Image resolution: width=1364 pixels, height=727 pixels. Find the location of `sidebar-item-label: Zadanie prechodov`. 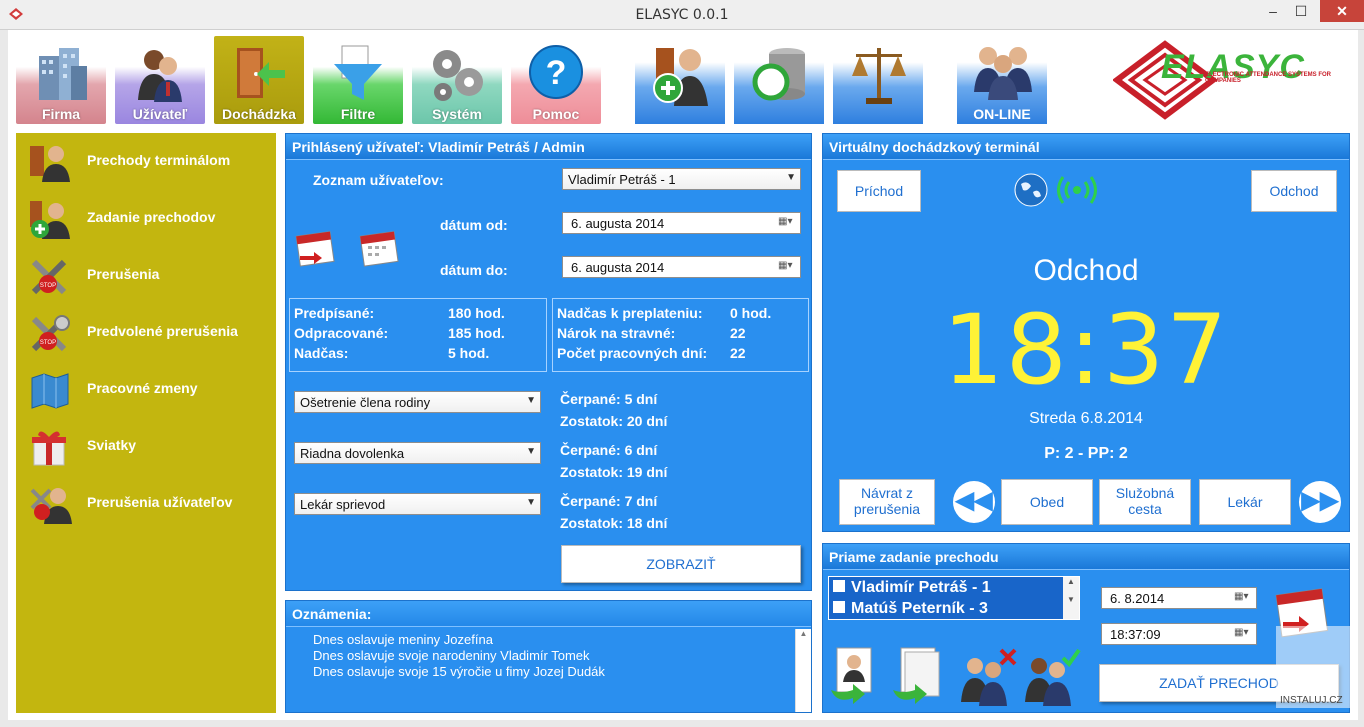

sidebar-item-label: Zadanie prechodov is located at coordinates (151, 217).